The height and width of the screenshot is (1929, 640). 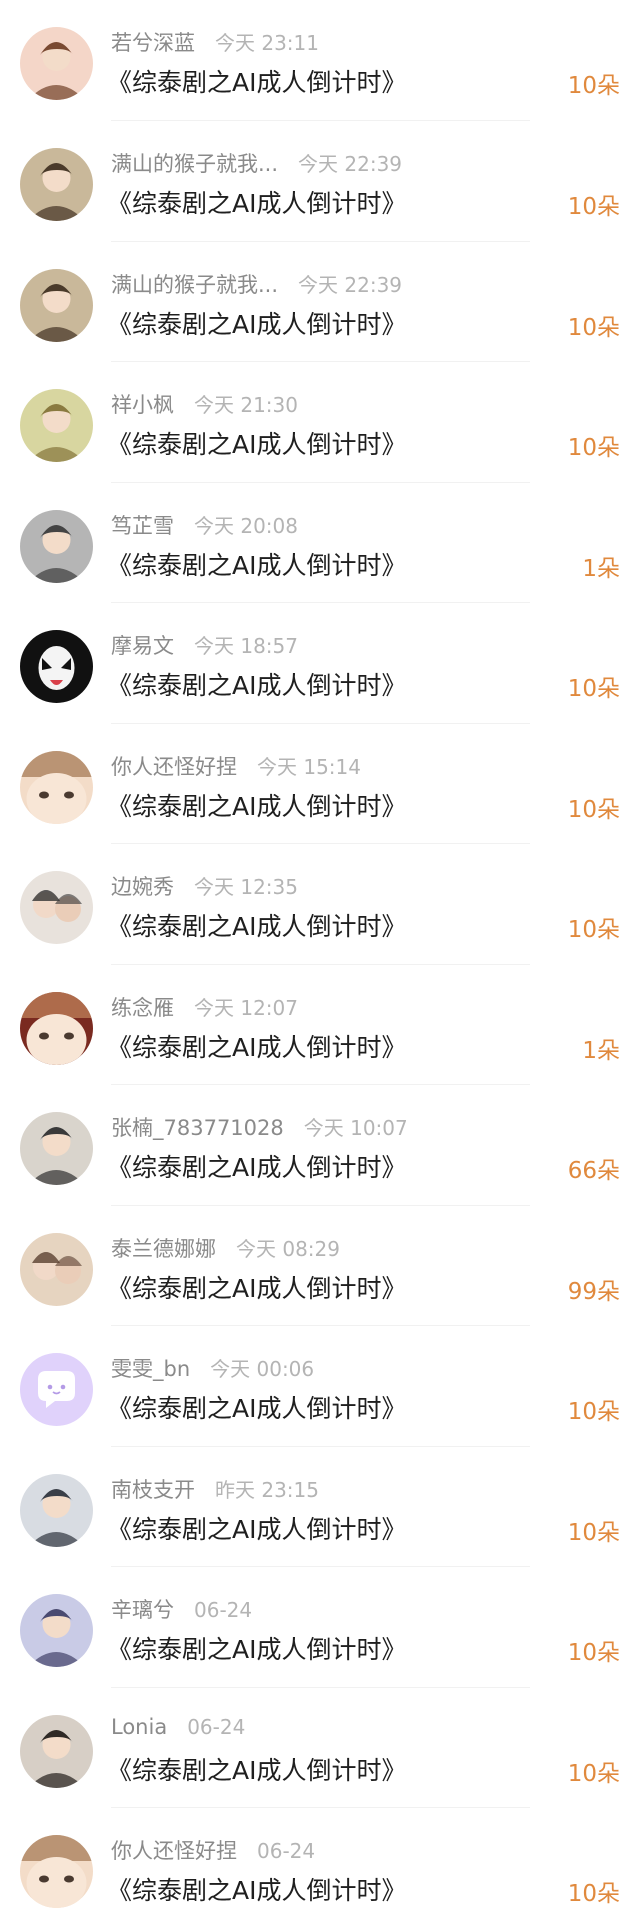 I want to click on timestamp: 今天 20:08, so click(x=246, y=525).